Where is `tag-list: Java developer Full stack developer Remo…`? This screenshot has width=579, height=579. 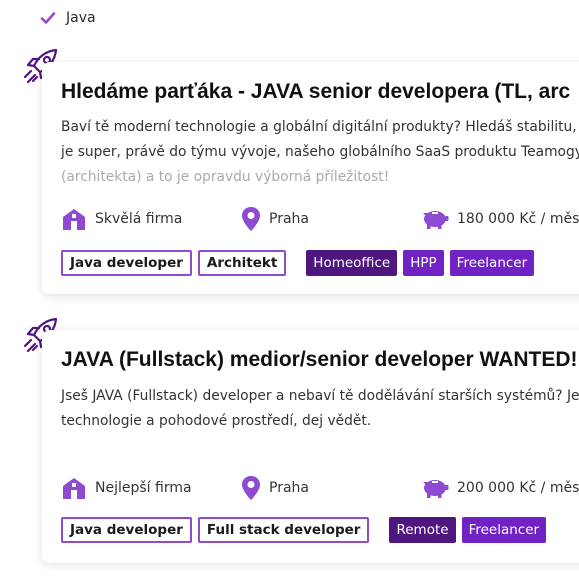
tag-list: Java developer Full stack developer Remo… is located at coordinates (304, 530).